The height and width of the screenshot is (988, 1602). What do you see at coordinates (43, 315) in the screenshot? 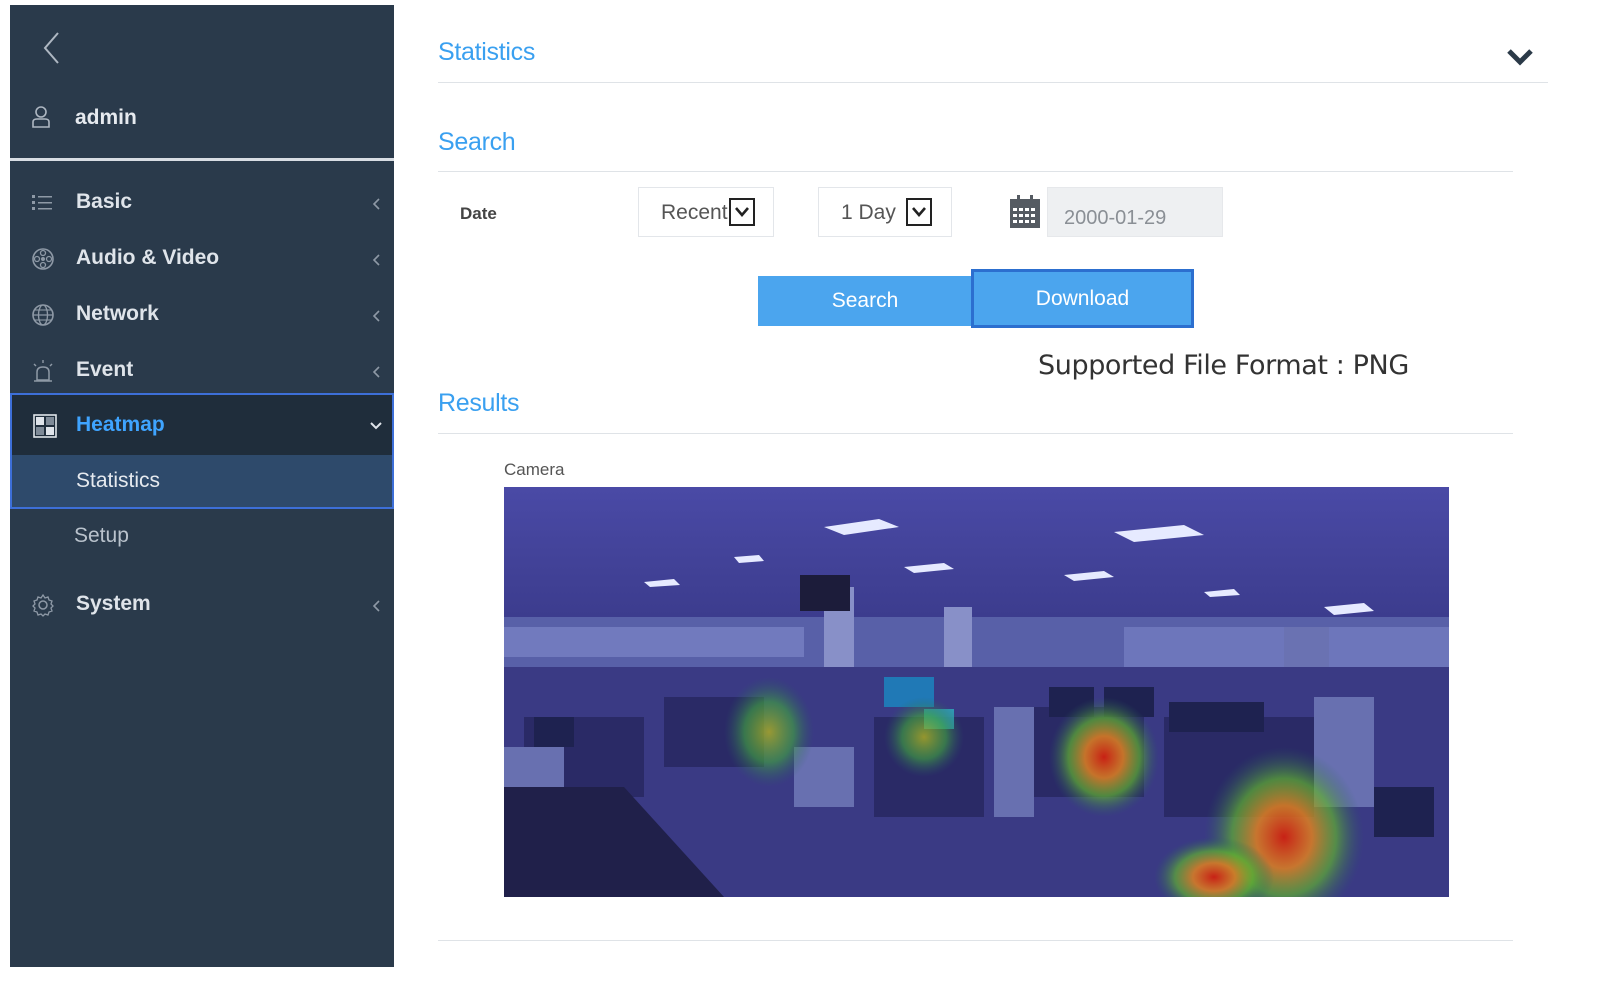
I see `globe-icon` at bounding box center [43, 315].